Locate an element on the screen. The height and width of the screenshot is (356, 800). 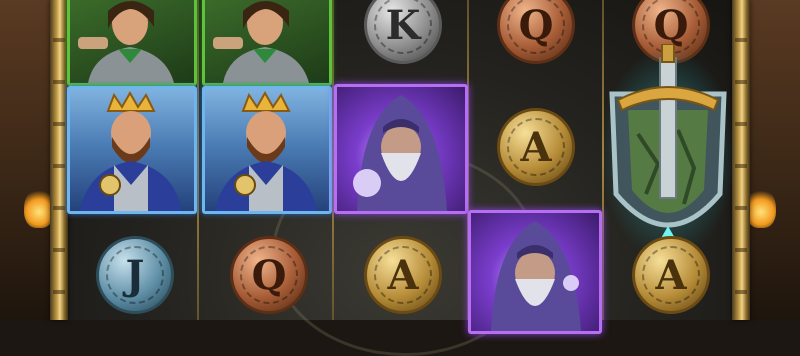
letter-q-coin-symbol: Q is located at coordinates (269, 275).